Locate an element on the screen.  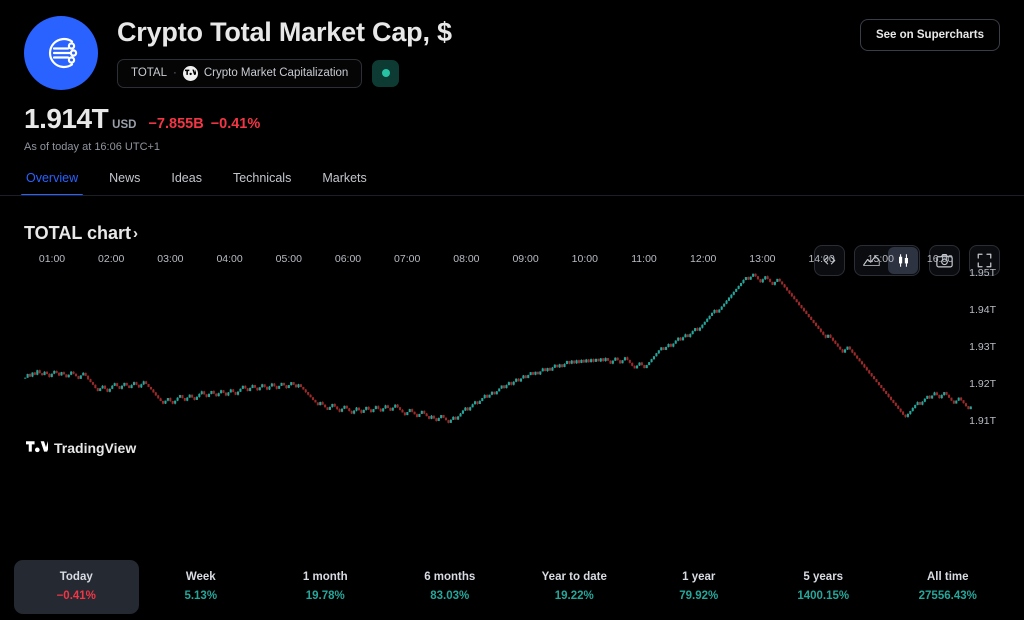
tab-markets: Markets is located at coordinates (344, 181).